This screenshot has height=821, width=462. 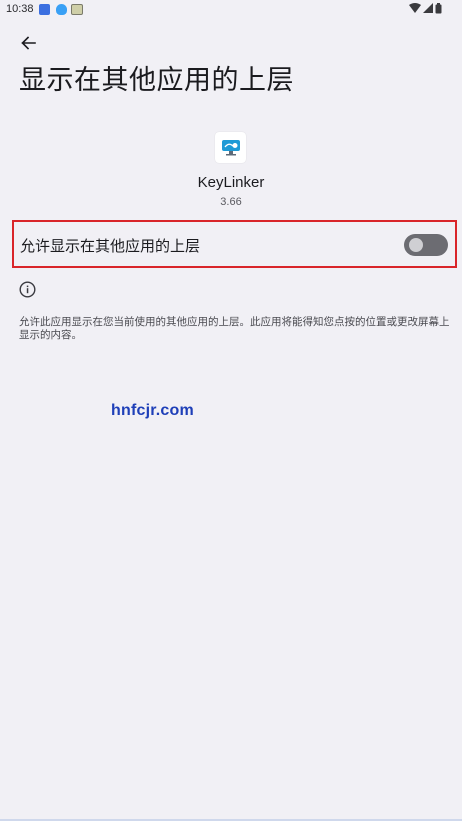 What do you see at coordinates (152, 410) in the screenshot?
I see `watermark-text: hnfcjr.com` at bounding box center [152, 410].